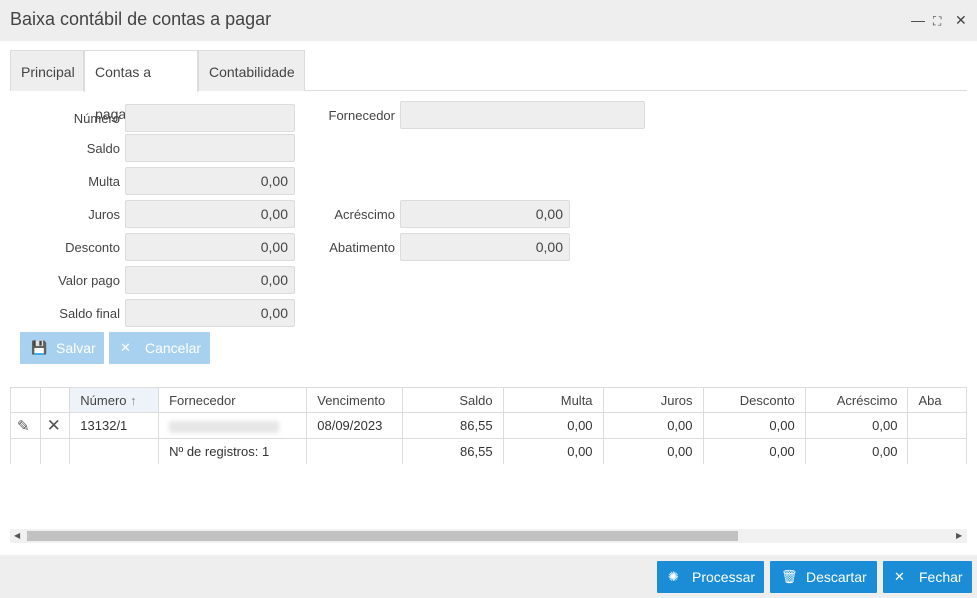 Image resolution: width=977 pixels, height=598 pixels. What do you see at coordinates (673, 576) in the screenshot?
I see `spinner-icon: ✺` at bounding box center [673, 576].